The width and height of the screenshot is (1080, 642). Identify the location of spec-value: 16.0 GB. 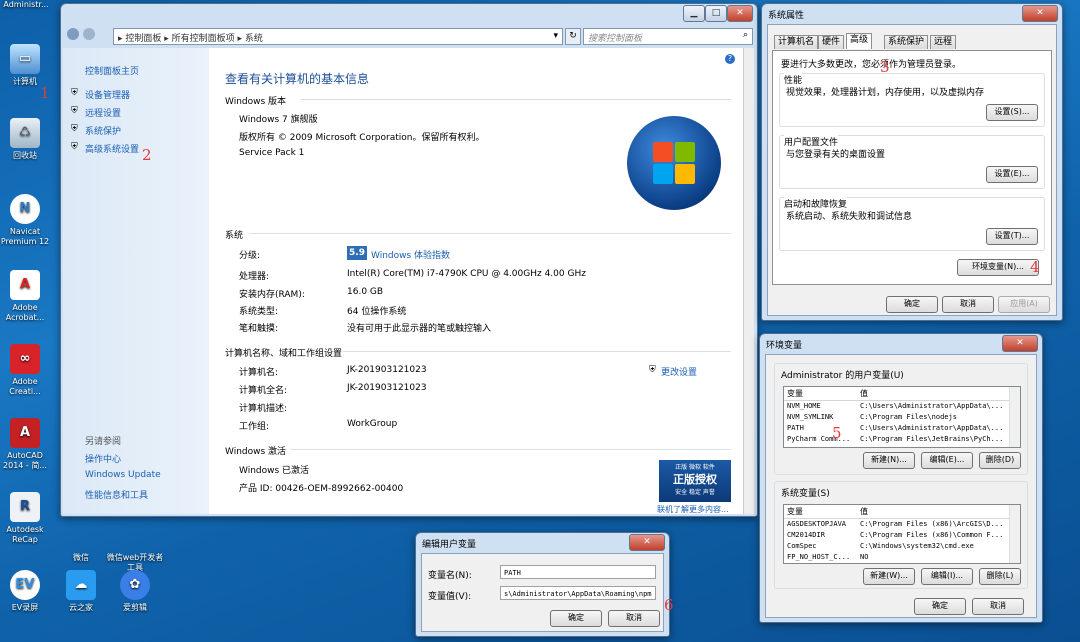
(365, 292).